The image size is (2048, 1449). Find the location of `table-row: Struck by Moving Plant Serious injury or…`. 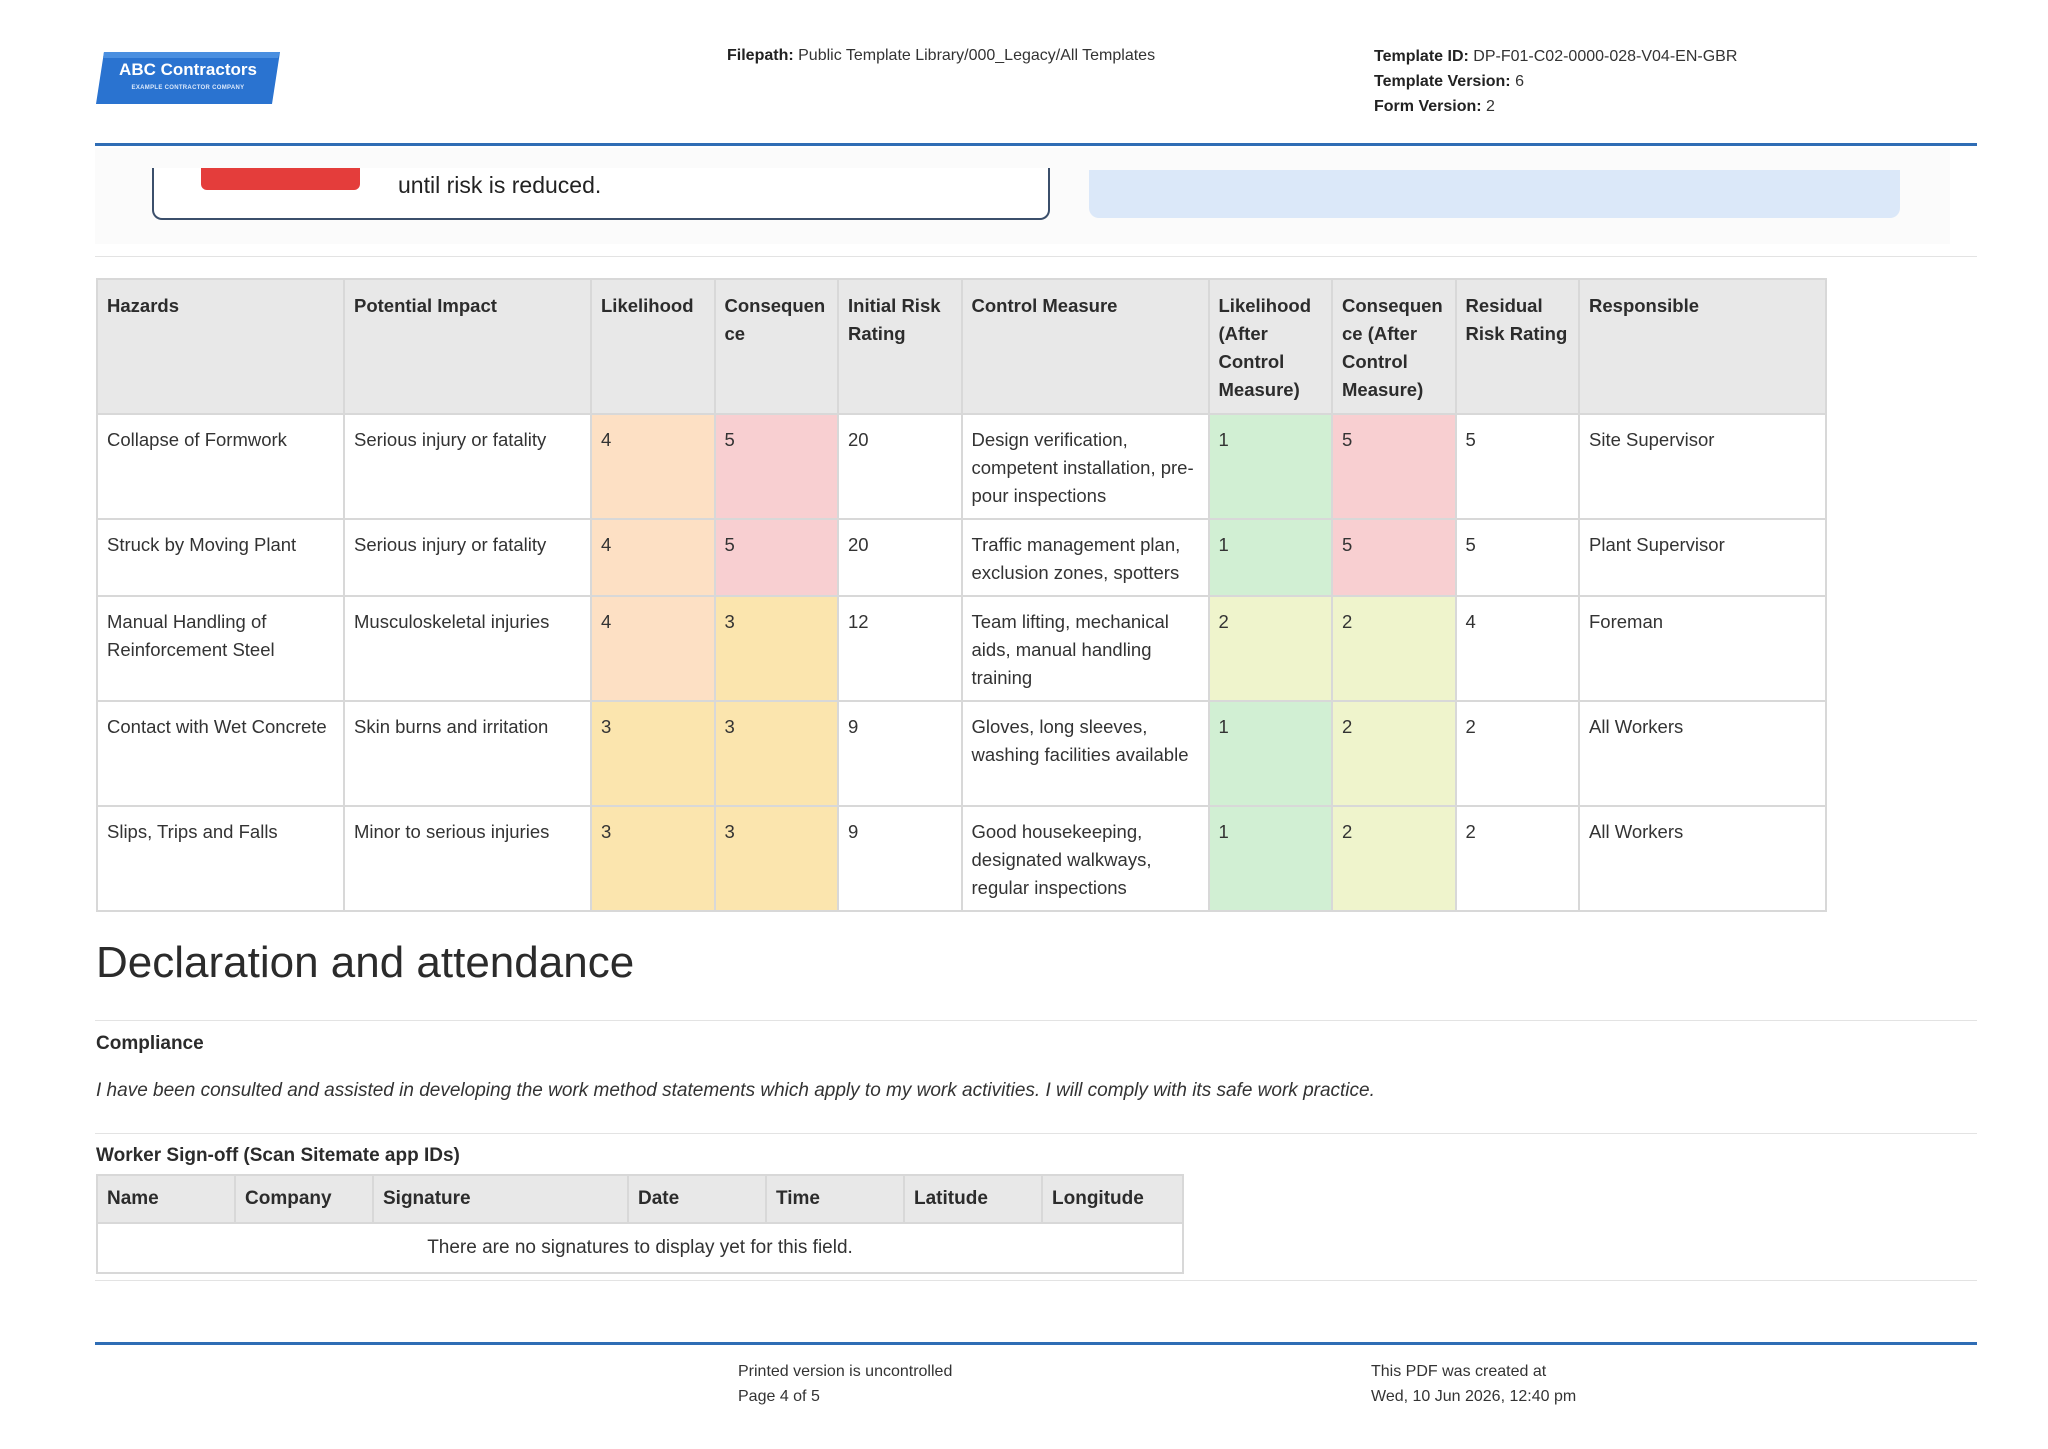

table-row: Struck by Moving Plant Serious injury or… is located at coordinates (961, 557).